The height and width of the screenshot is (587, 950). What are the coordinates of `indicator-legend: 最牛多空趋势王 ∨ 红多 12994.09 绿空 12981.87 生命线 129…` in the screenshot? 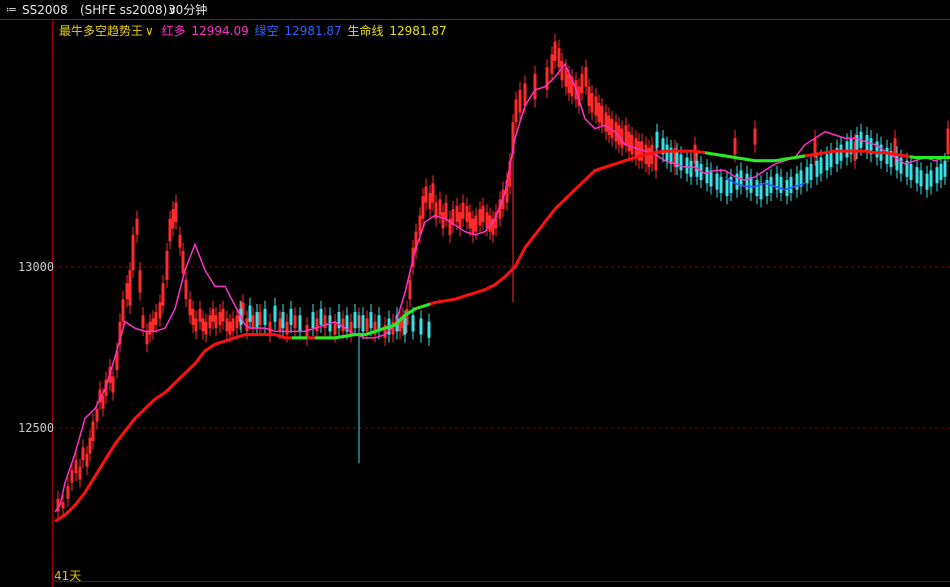 It's located at (254, 31).